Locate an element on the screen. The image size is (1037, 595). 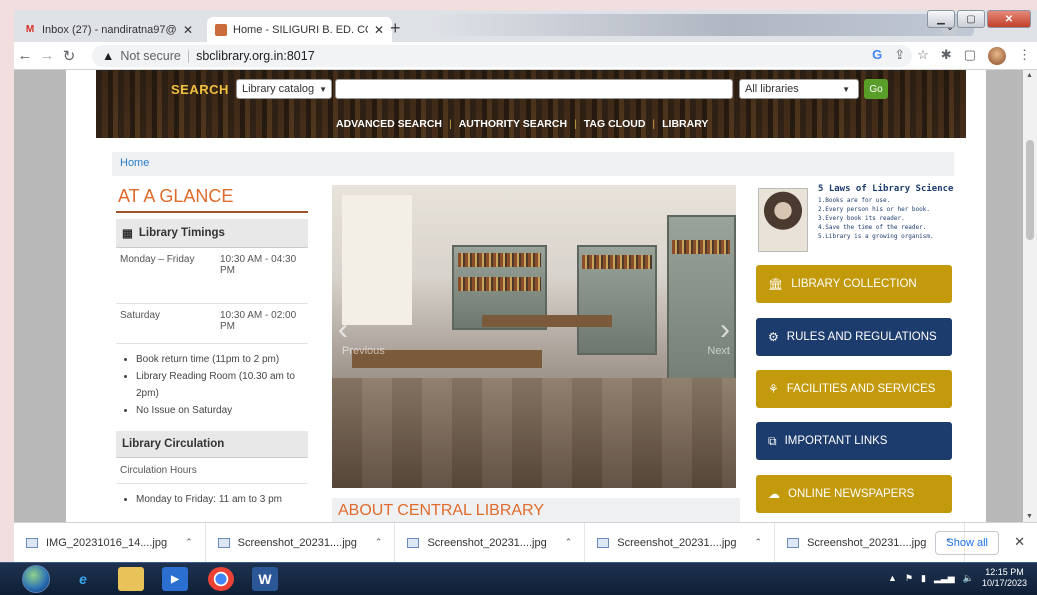
address-bar: ▲ Not secure | sbclibrary.org.in:8017 is located at coordinates (502, 56).